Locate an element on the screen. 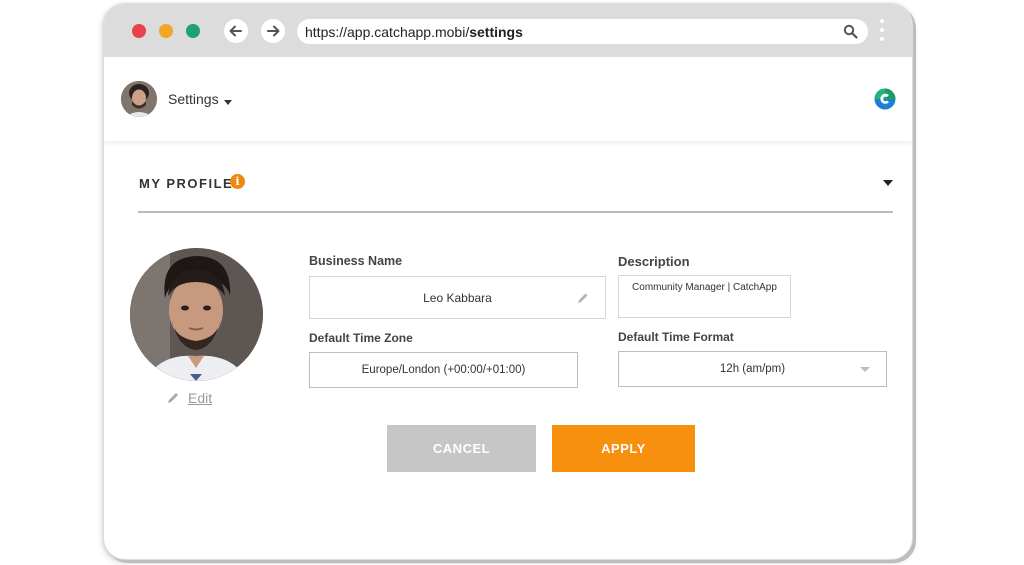 The height and width of the screenshot is (565, 1024). close-window-dot is located at coordinates (139, 31).